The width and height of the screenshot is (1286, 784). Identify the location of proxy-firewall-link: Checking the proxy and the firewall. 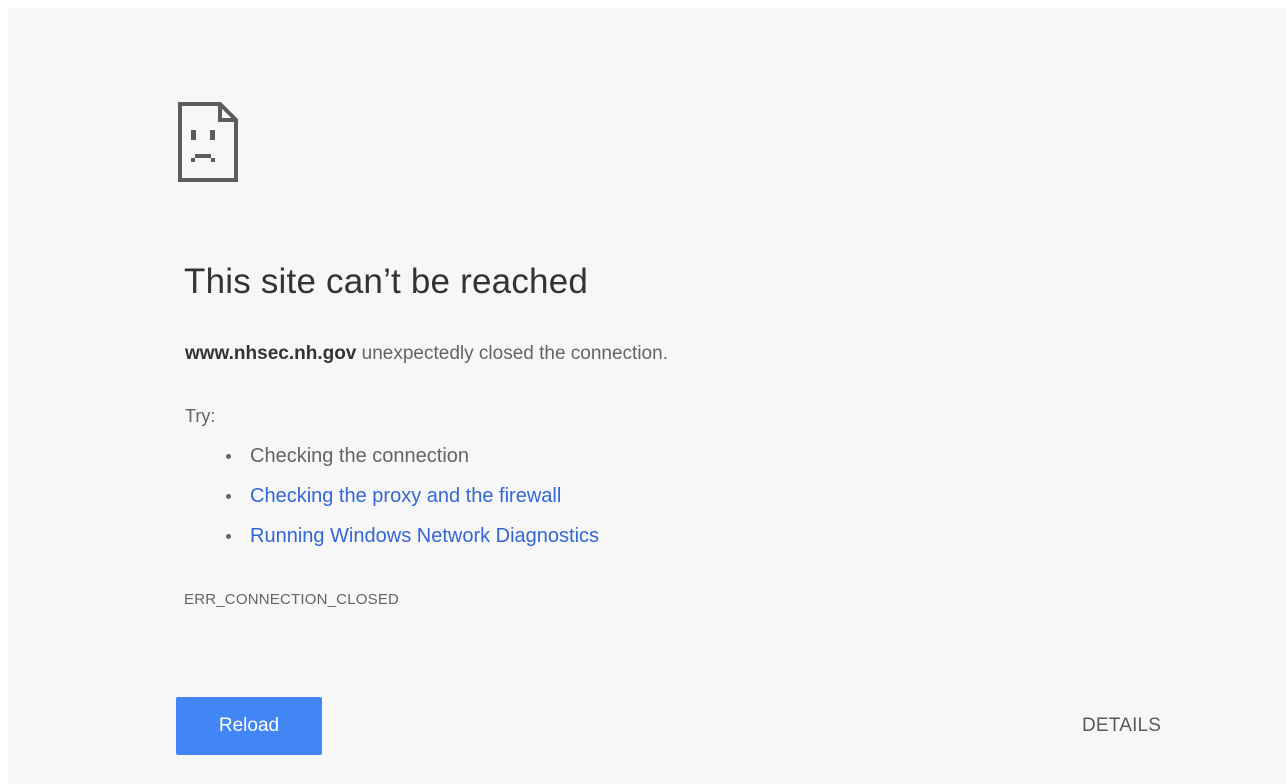
(405, 496).